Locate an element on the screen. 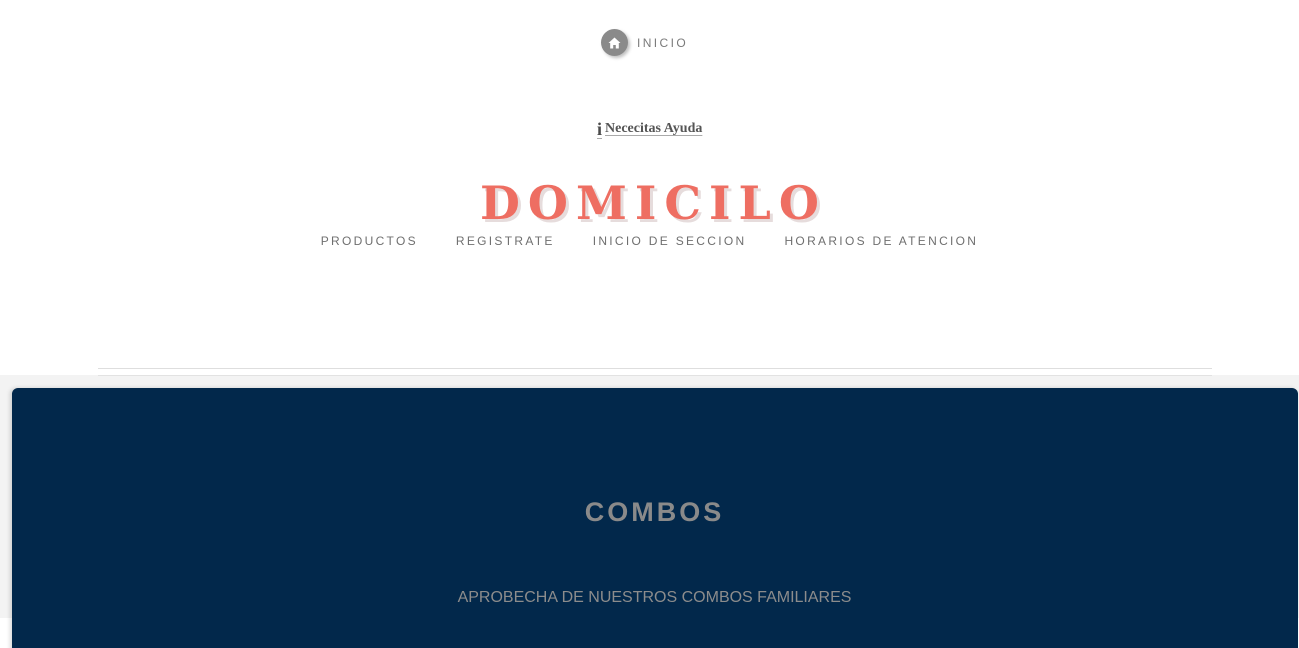  content-divider is located at coordinates (655, 375).